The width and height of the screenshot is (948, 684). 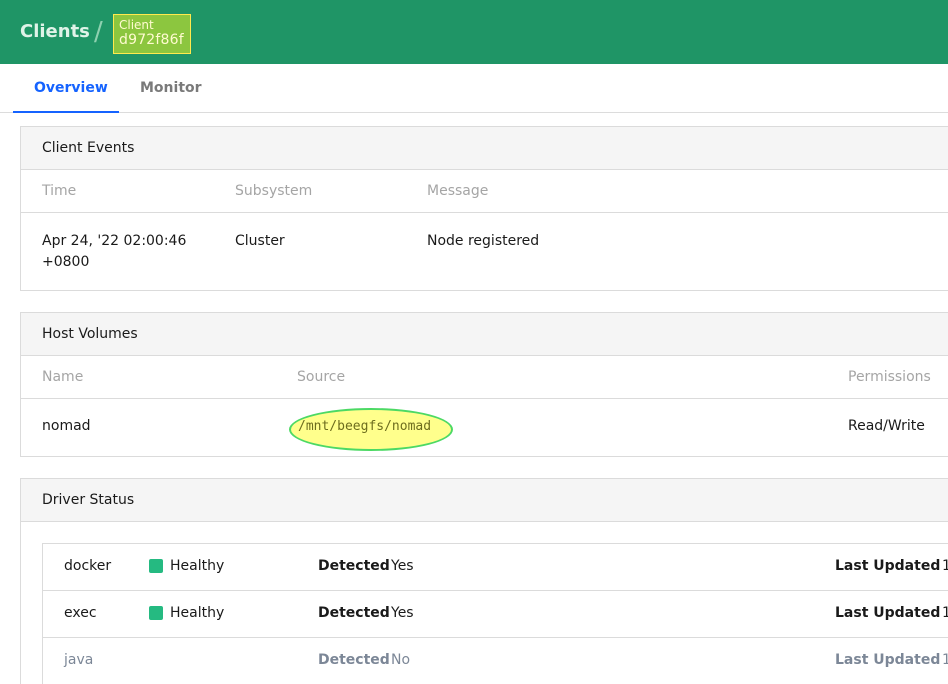 What do you see at coordinates (365, 426) in the screenshot?
I see `volume-source: /mnt/beegfs/nomad` at bounding box center [365, 426].